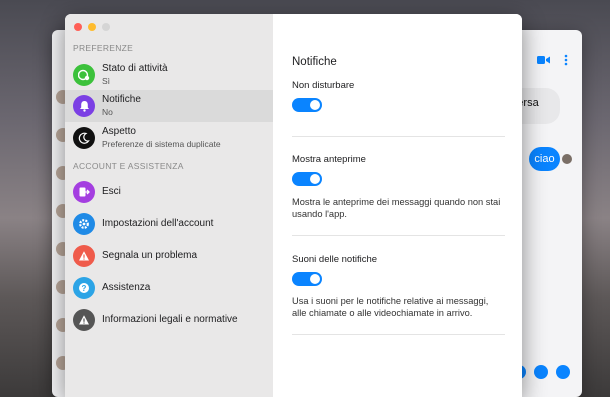  What do you see at coordinates (121, 99) in the screenshot?
I see `sidebar-item-label: Notifiche` at bounding box center [121, 99].